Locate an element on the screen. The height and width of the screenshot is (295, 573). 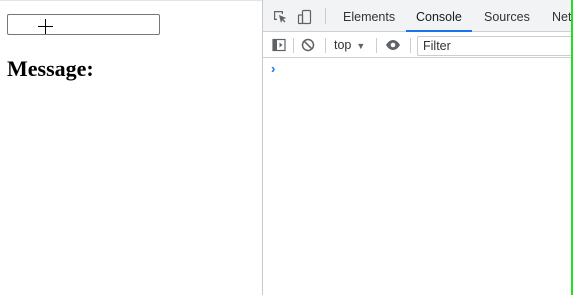
caret-down-icon: ▼ is located at coordinates (361, 46).